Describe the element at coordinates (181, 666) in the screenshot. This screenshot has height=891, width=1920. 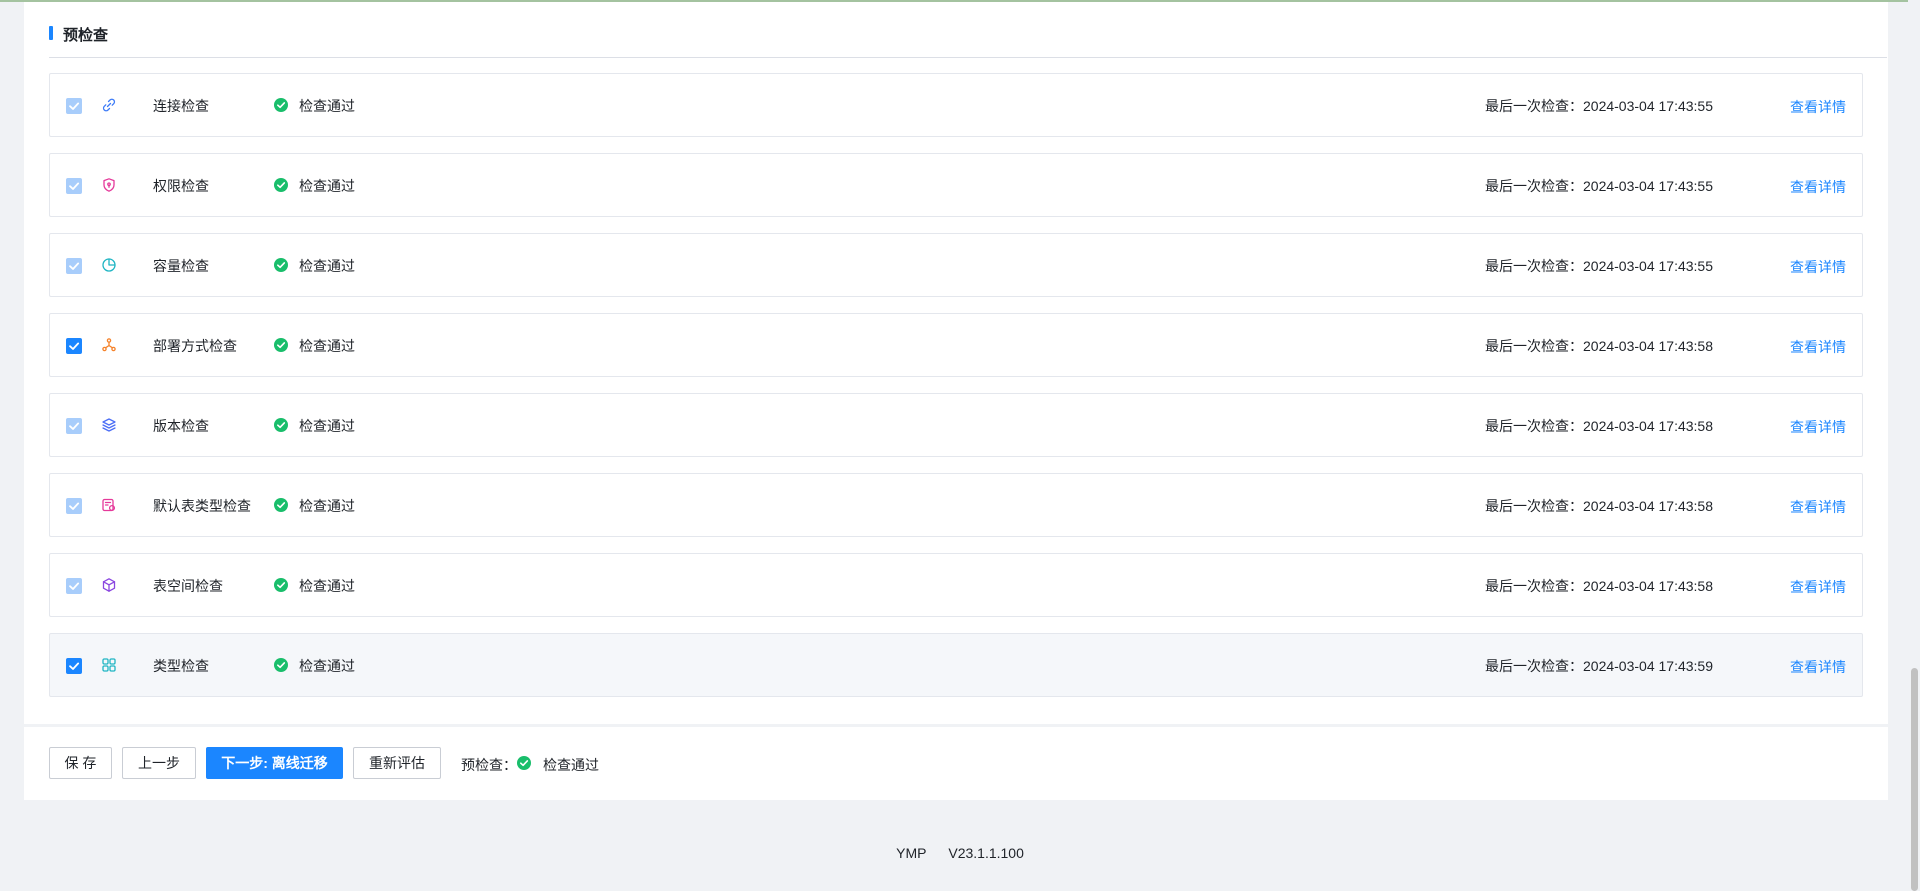
I see `check-name: 类型检查` at that location.